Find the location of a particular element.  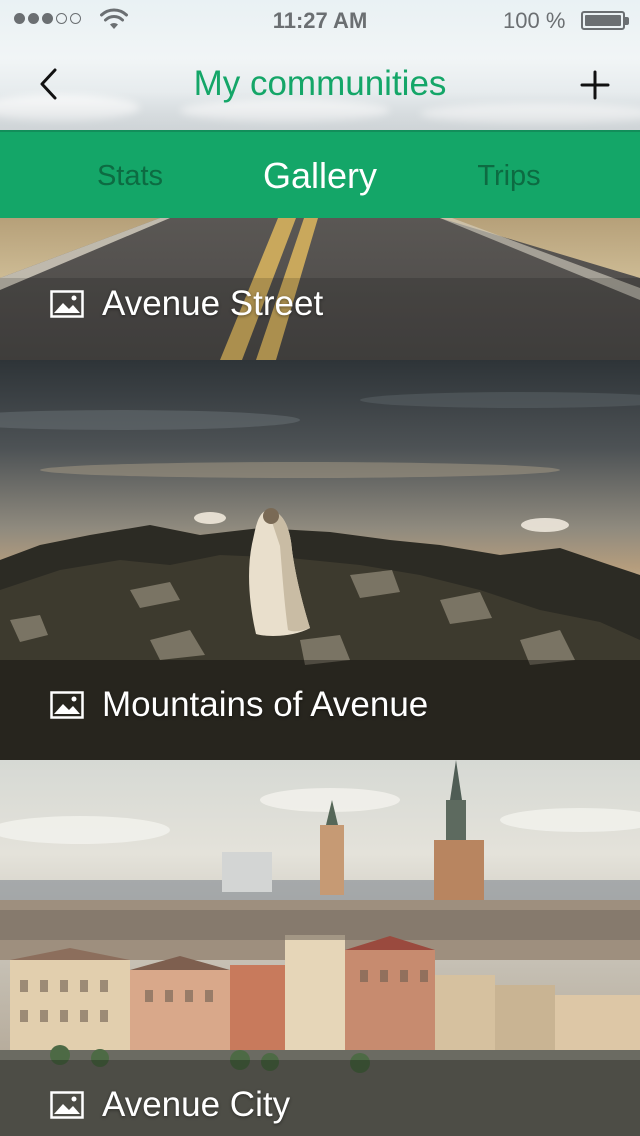

gallery-item-label: Mountains of Avenue is located at coordinates (239, 705).